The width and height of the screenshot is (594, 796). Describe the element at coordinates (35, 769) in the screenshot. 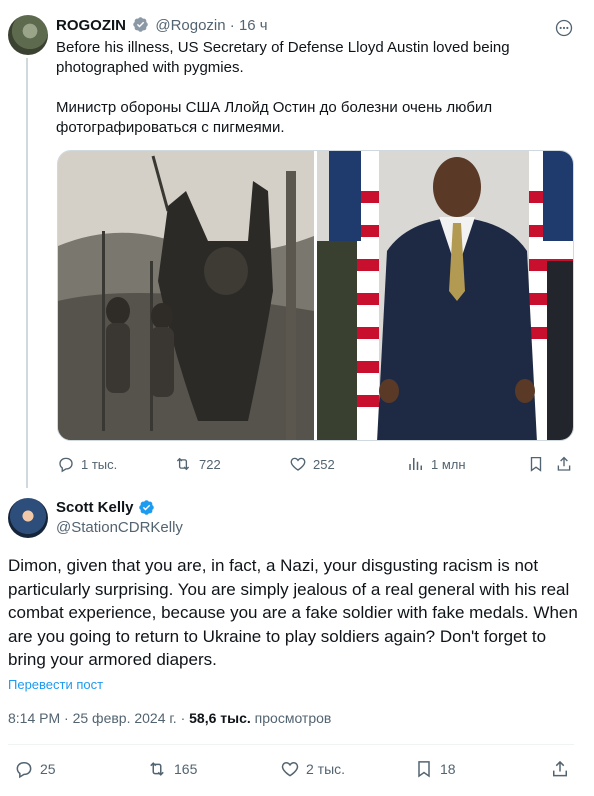

I see `reply-button: 25` at that location.